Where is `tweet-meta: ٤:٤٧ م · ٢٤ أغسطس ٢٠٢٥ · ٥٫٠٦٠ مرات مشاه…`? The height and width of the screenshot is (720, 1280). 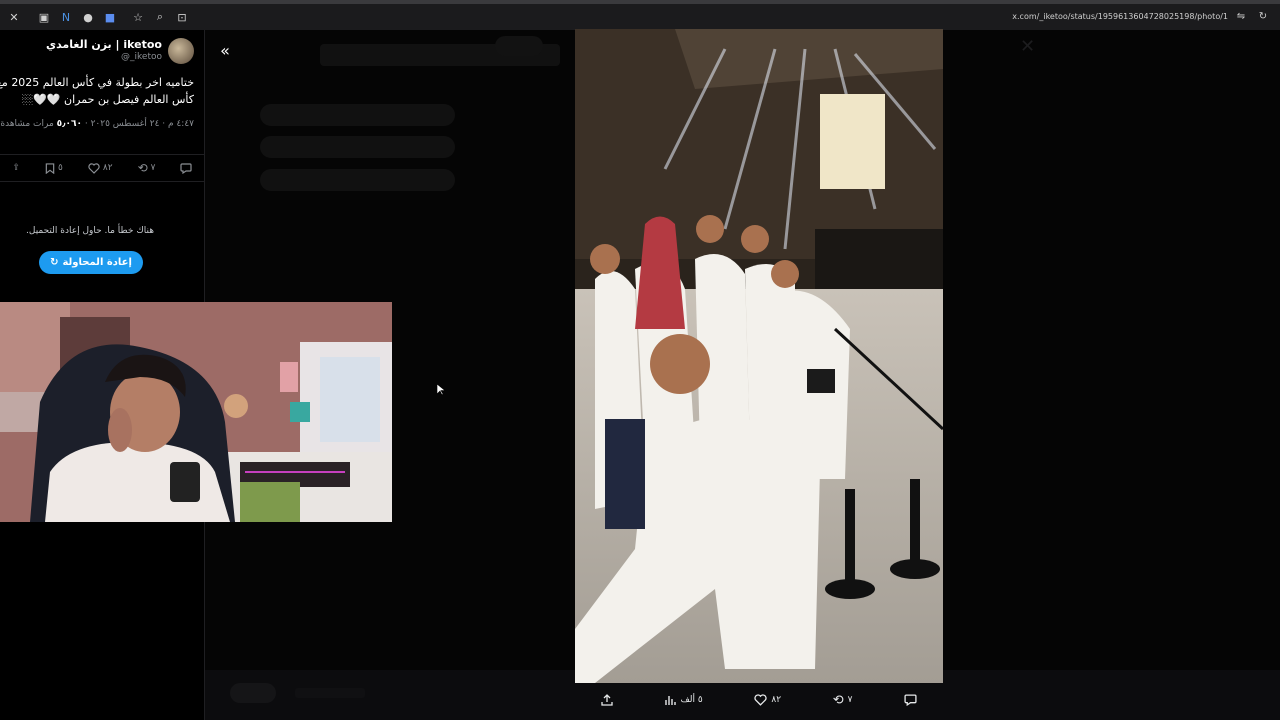 tweet-meta: ٤:٤٧ م · ٢٤ أغسطس ٢٠٢٥ · ٥٫٠٦٠ مرات مشاه… is located at coordinates (97, 124).